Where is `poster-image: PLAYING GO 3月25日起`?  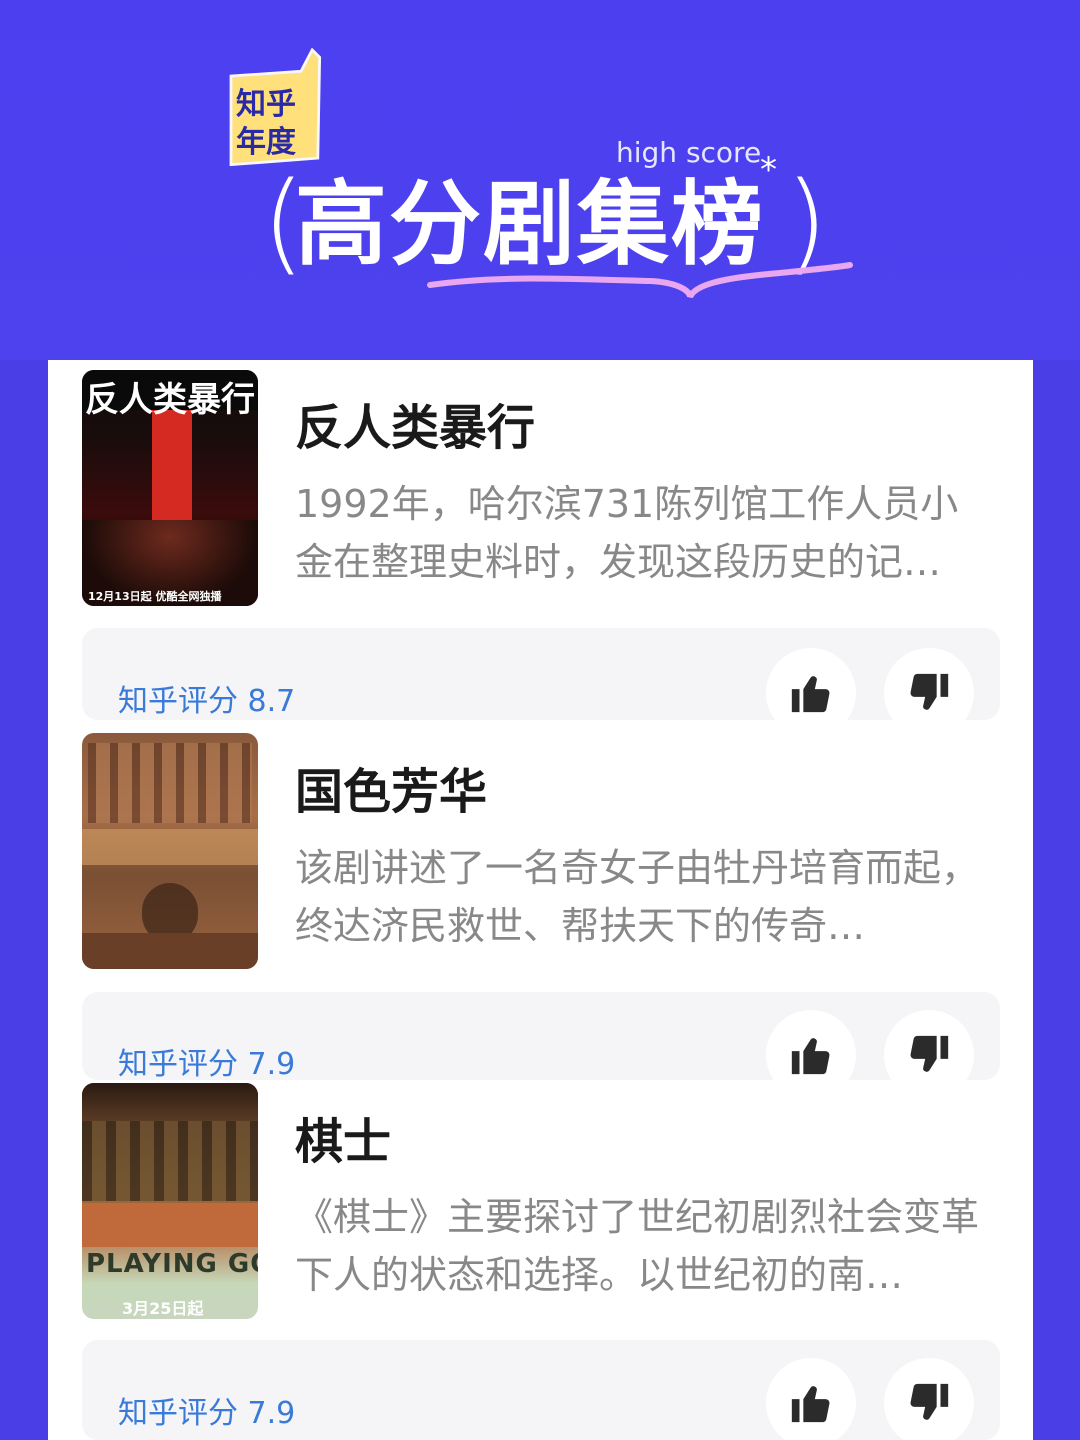 poster-image: PLAYING GO 3月25日起 is located at coordinates (170, 1201).